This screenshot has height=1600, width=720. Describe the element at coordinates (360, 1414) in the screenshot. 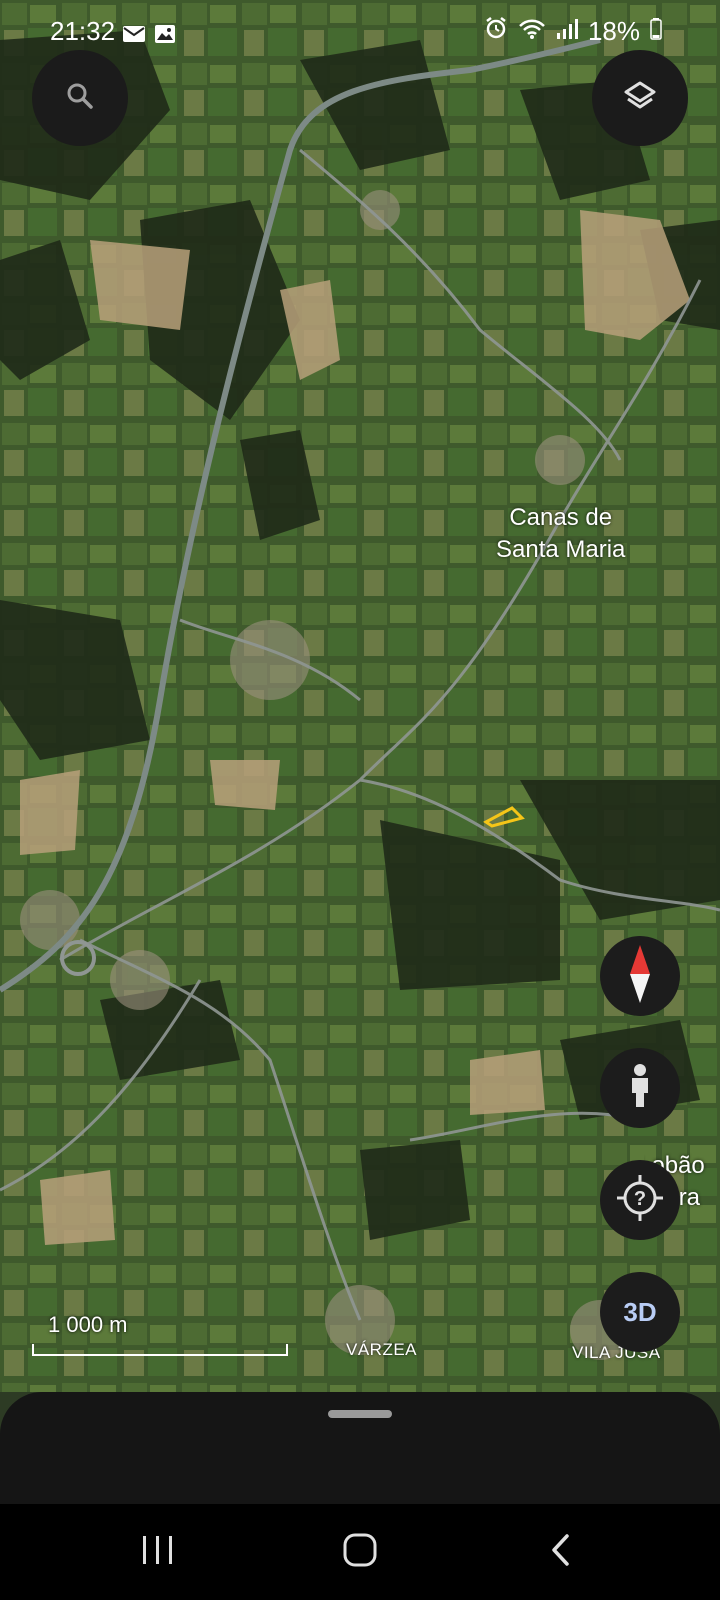

I see `drag-handle` at that location.